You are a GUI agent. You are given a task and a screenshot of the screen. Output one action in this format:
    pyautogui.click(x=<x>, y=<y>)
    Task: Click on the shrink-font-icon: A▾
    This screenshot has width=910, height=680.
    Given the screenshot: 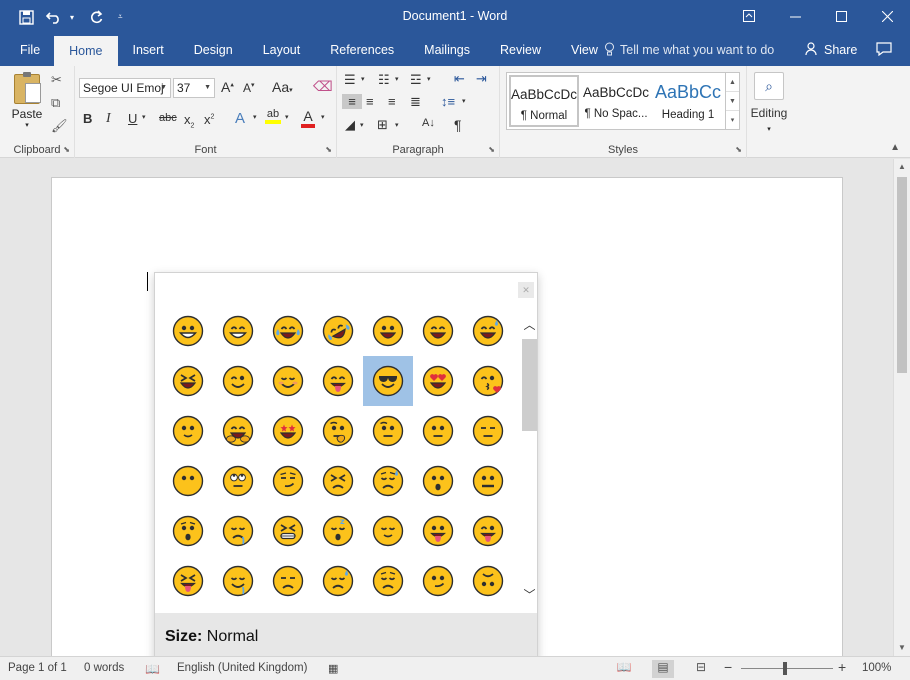 What is the action you would take?
    pyautogui.click(x=249, y=88)
    